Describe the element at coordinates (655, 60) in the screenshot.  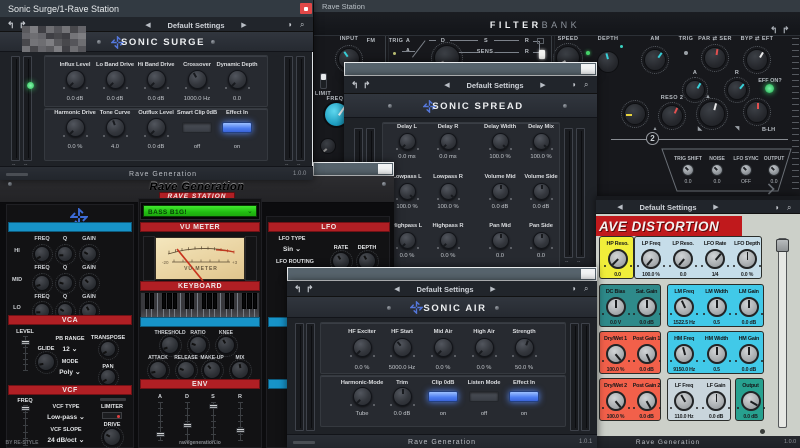
I see `filterbank-am-knob` at that location.